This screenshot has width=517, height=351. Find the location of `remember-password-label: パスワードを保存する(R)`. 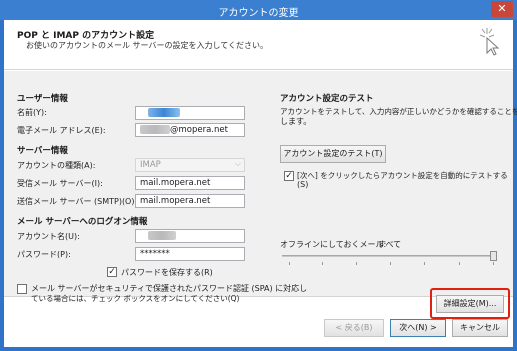

remember-password-label: パスワードを保存する(R) is located at coordinates (167, 272).